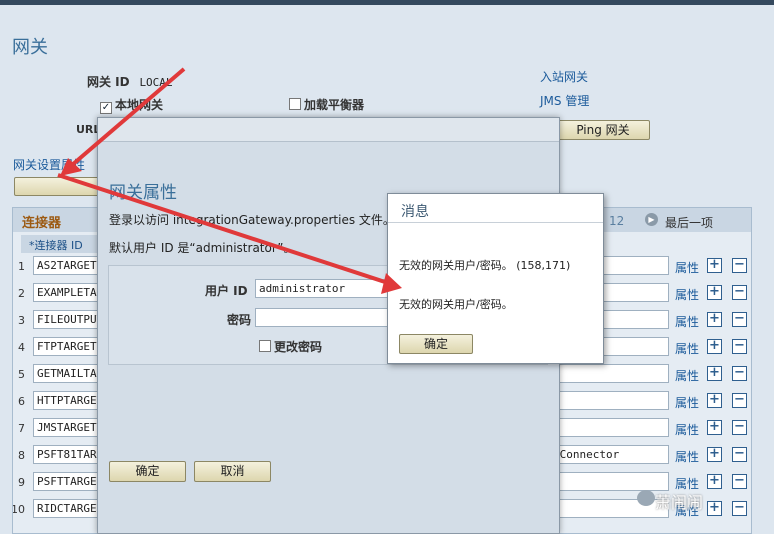  What do you see at coordinates (328, 130) in the screenshot?
I see `dialog-titlebar` at bounding box center [328, 130].